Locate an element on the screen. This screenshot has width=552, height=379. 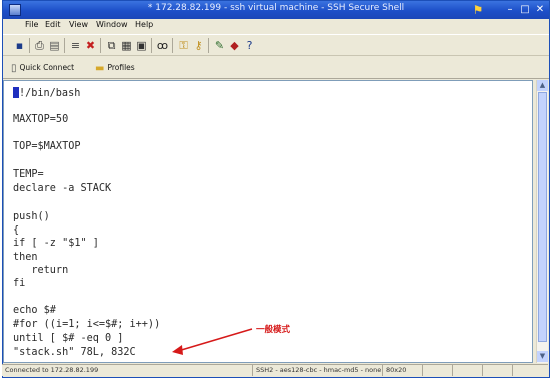
quick-connect-icon: ▯ is located at coordinates (14, 68).